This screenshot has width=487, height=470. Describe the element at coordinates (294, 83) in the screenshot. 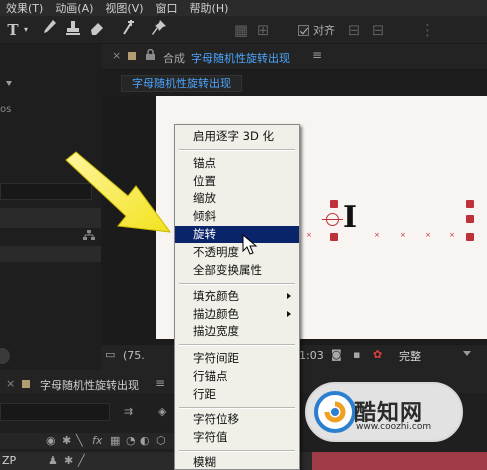

I see `composition-tab-row: 字母随机性旋转出现` at that location.